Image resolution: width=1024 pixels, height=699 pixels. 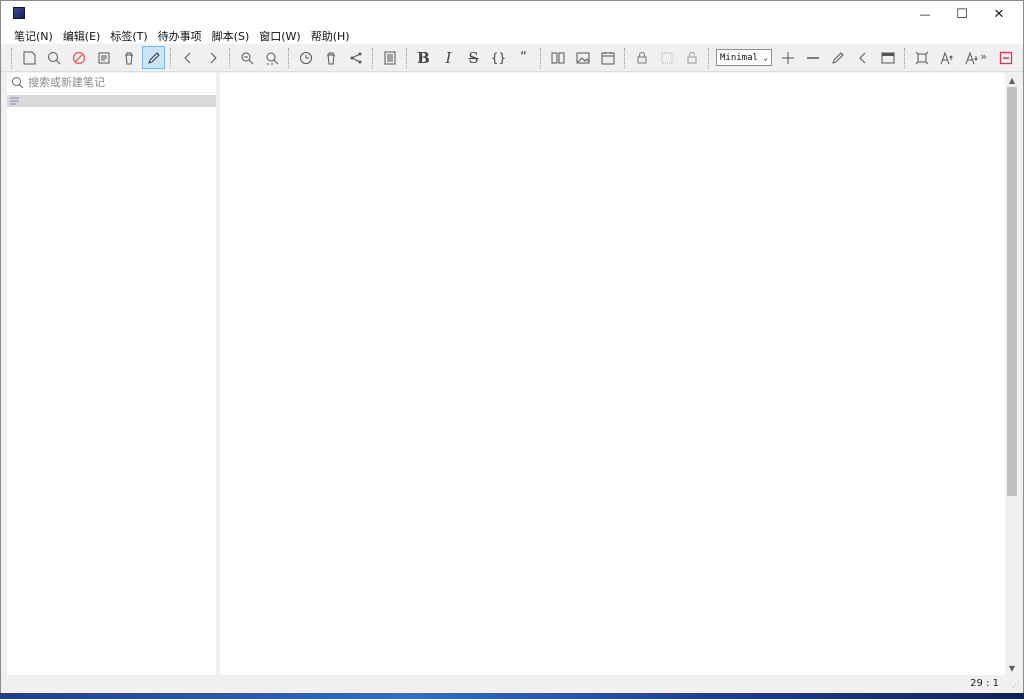 I want to click on unlock-icon, so click(x=691, y=57).